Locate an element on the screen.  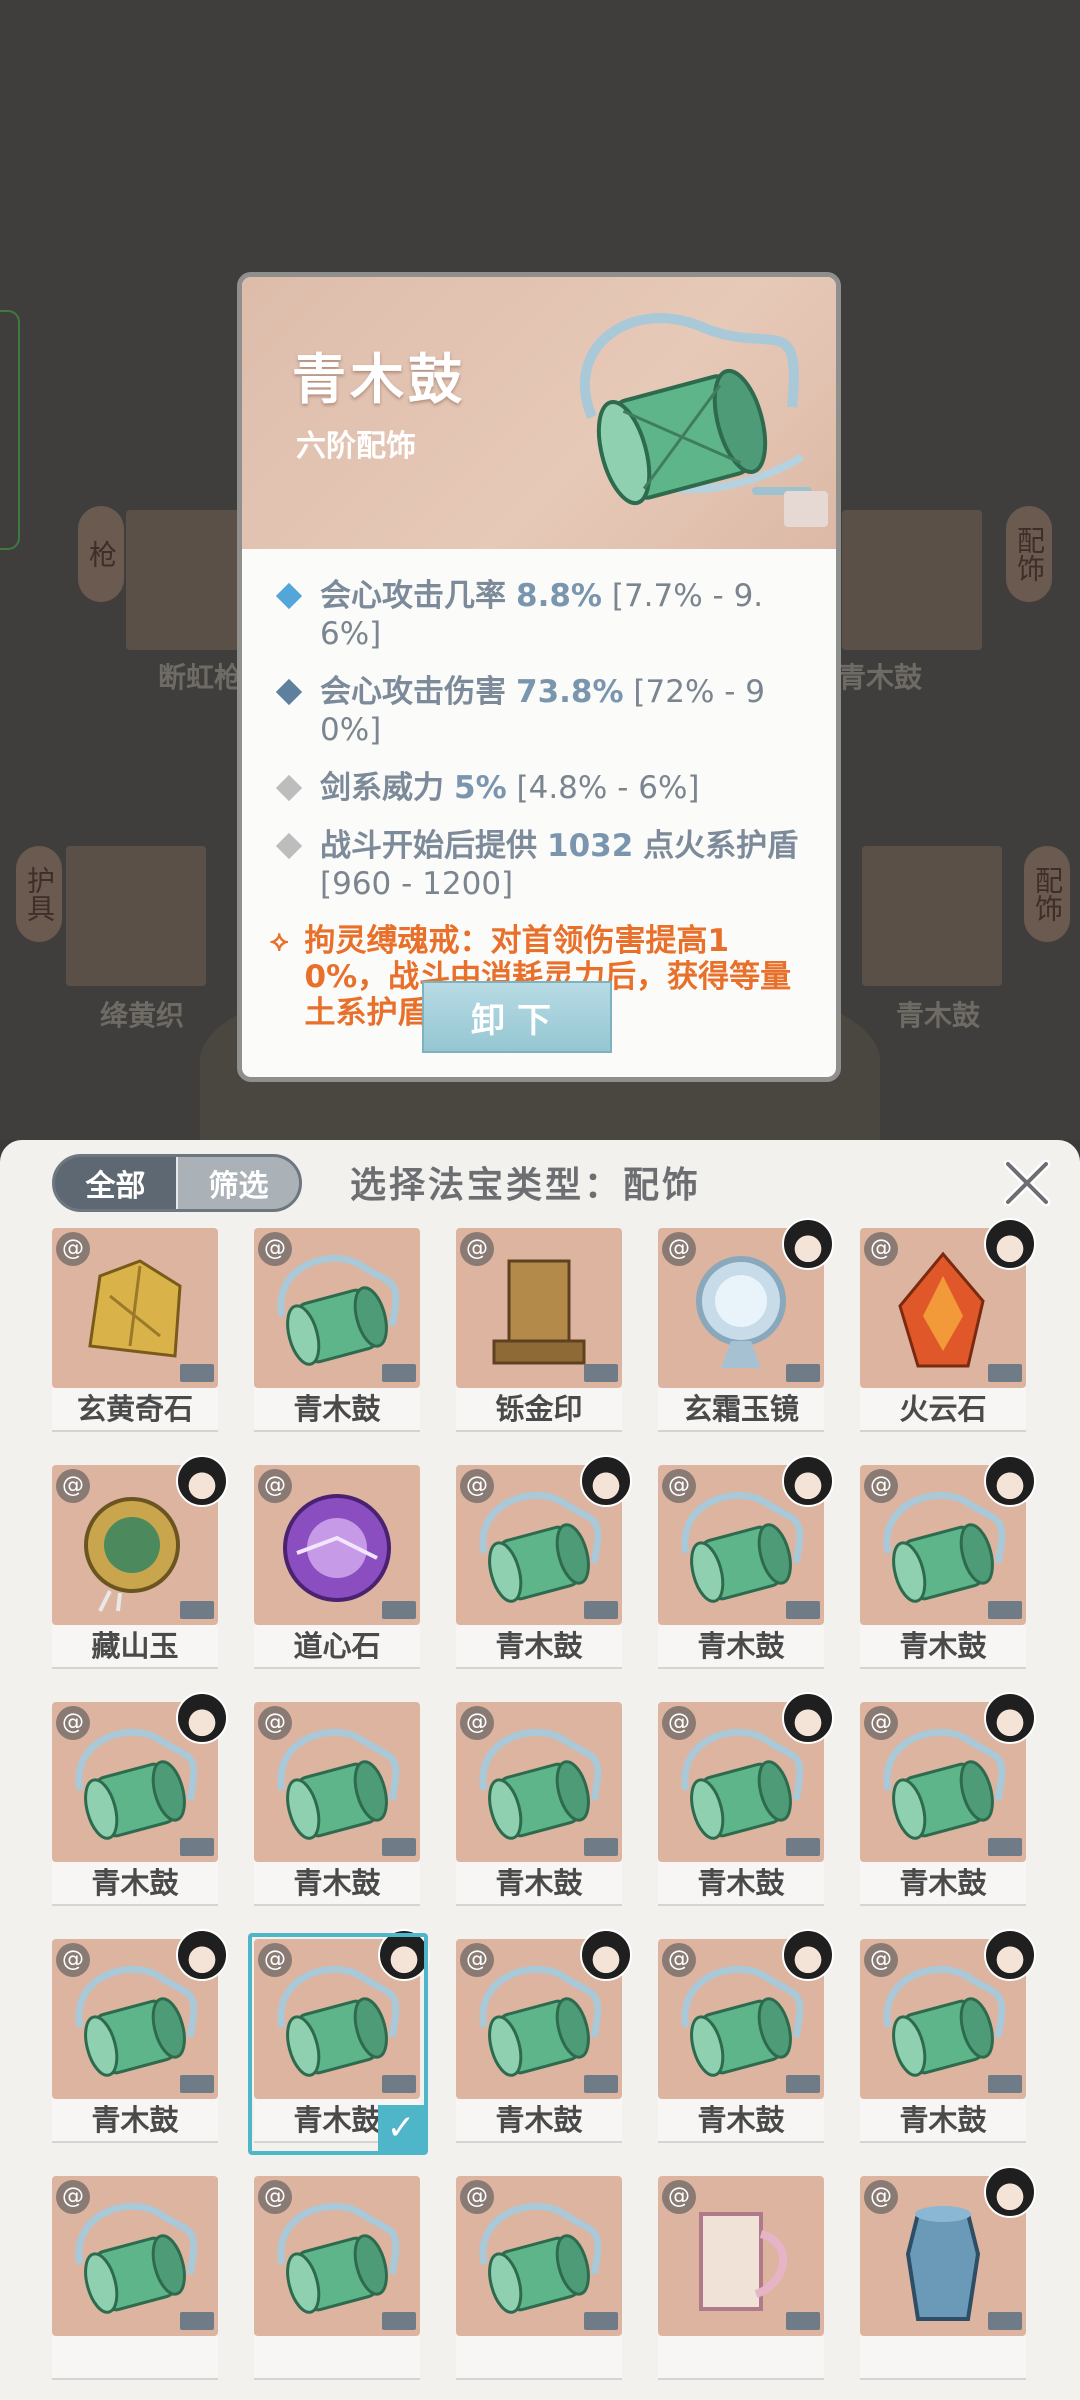
stat-row: 会心攻击几率 8.8% [7.7% - 9.6%] is located at coordinates (540, 615).